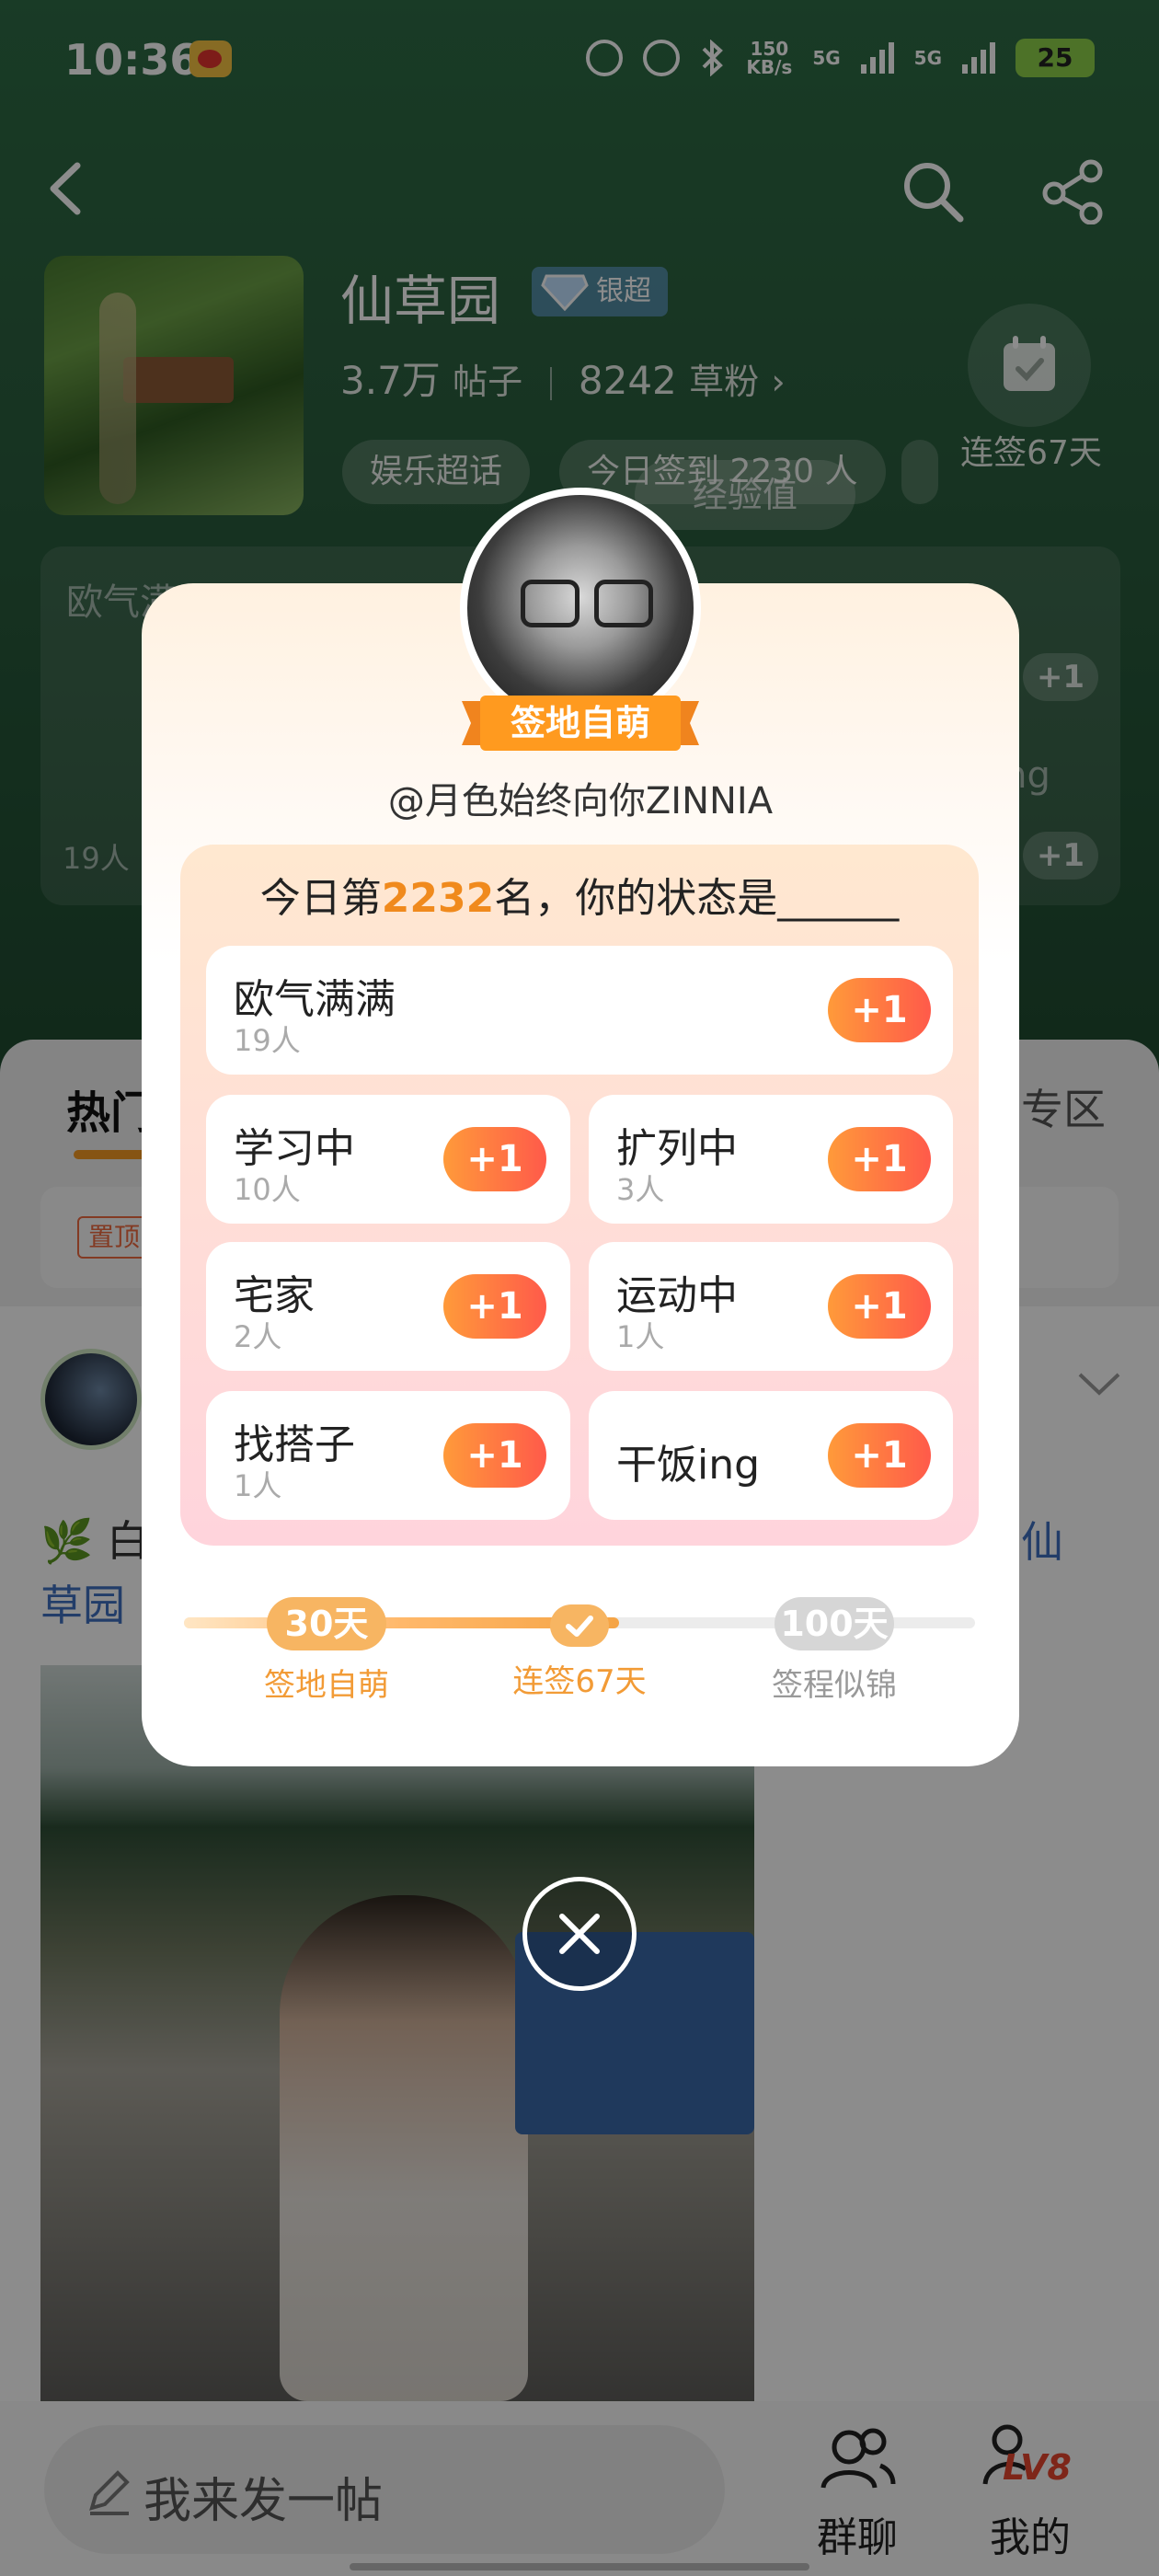  What do you see at coordinates (834, 1623) in the screenshot?
I see `milestone-100-days: 100天` at bounding box center [834, 1623].